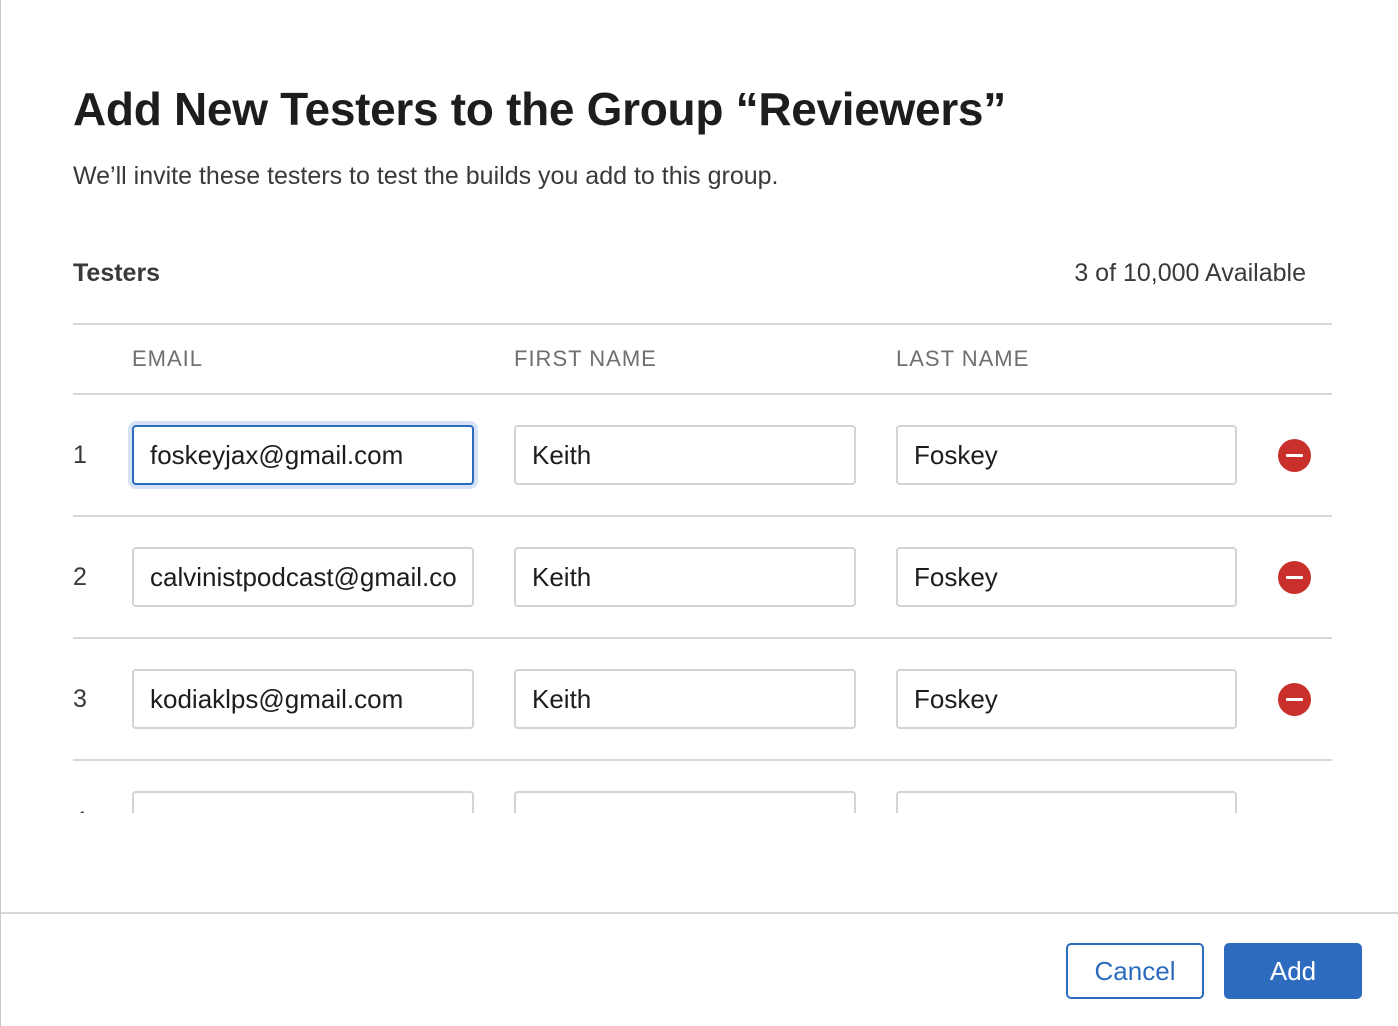  What do you see at coordinates (963, 358) in the screenshot?
I see `column-header-last-name: LAST NAME` at bounding box center [963, 358].